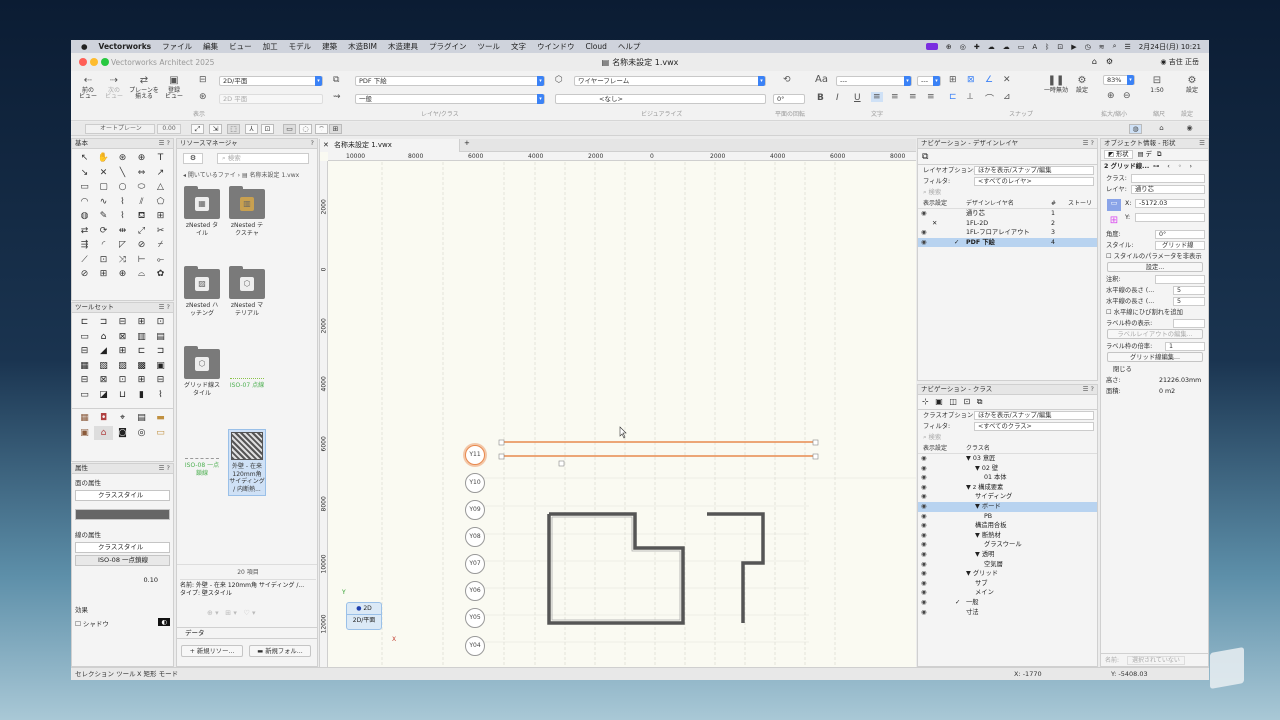 This screenshot has height=720, width=1280. I want to click on control-center-icon: ☰, so click(1127, 47).